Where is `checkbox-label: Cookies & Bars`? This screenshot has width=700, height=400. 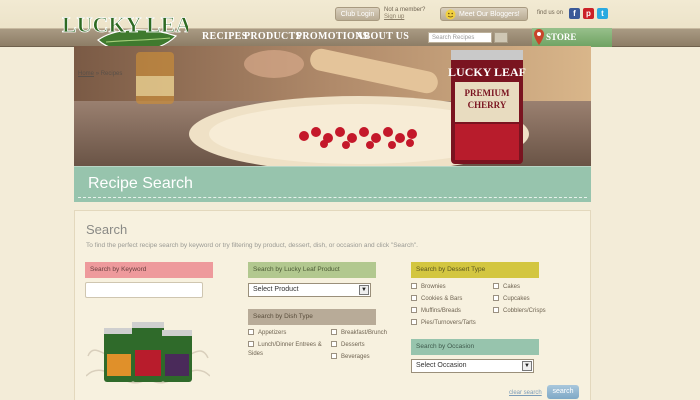
checkbox-label: Cookies & Bars is located at coordinates (442, 299).